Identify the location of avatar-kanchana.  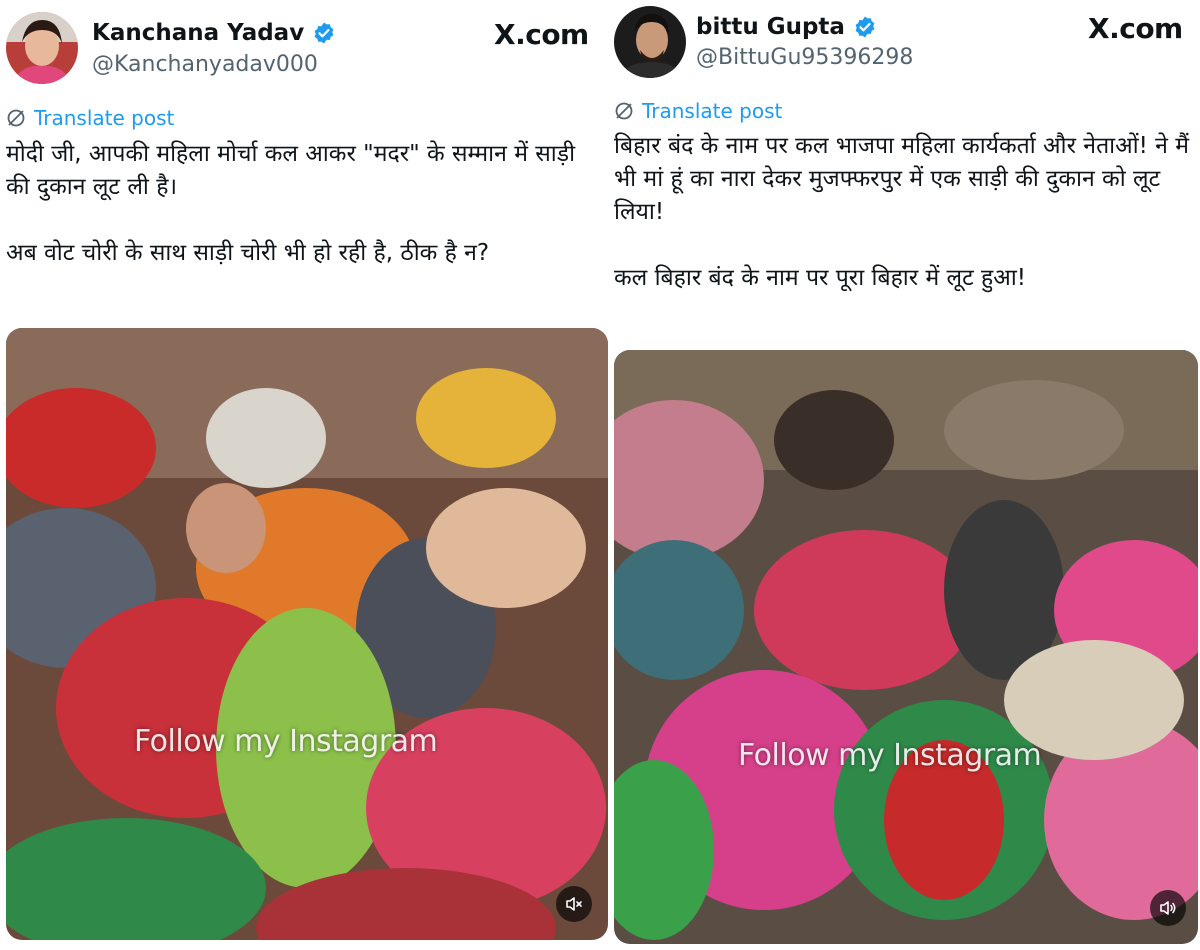
(42, 48).